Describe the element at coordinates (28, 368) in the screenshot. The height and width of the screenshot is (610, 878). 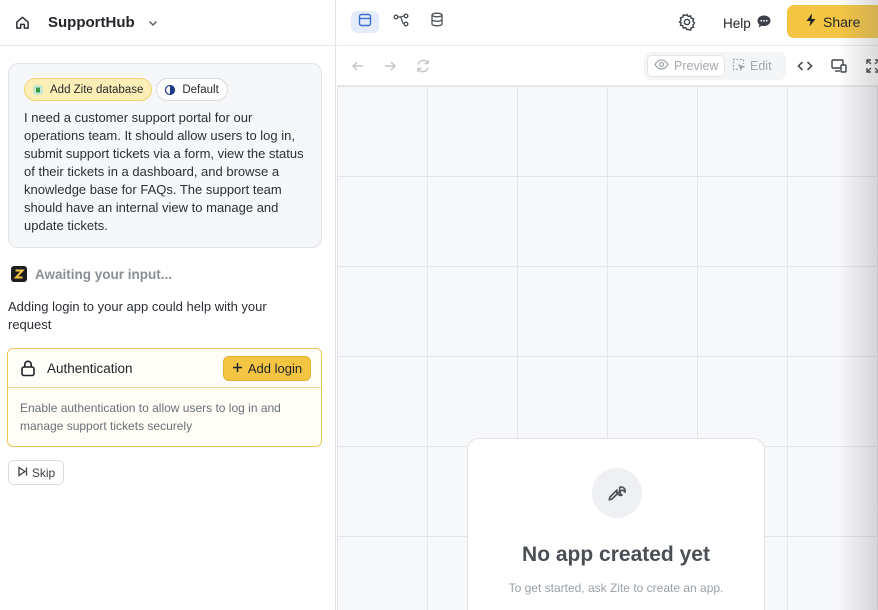
I see `lock-icon` at that location.